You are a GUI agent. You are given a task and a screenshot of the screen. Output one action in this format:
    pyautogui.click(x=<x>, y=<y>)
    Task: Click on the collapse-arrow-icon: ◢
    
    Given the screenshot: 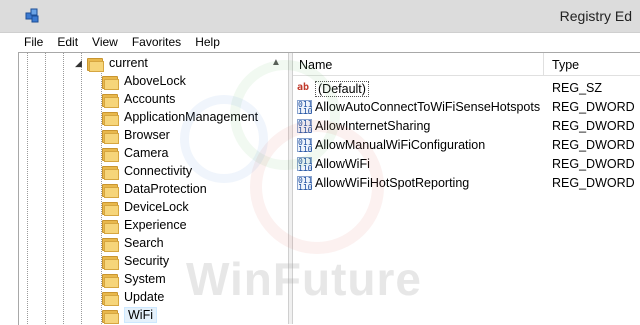 What is the action you would take?
    pyautogui.click(x=80, y=63)
    